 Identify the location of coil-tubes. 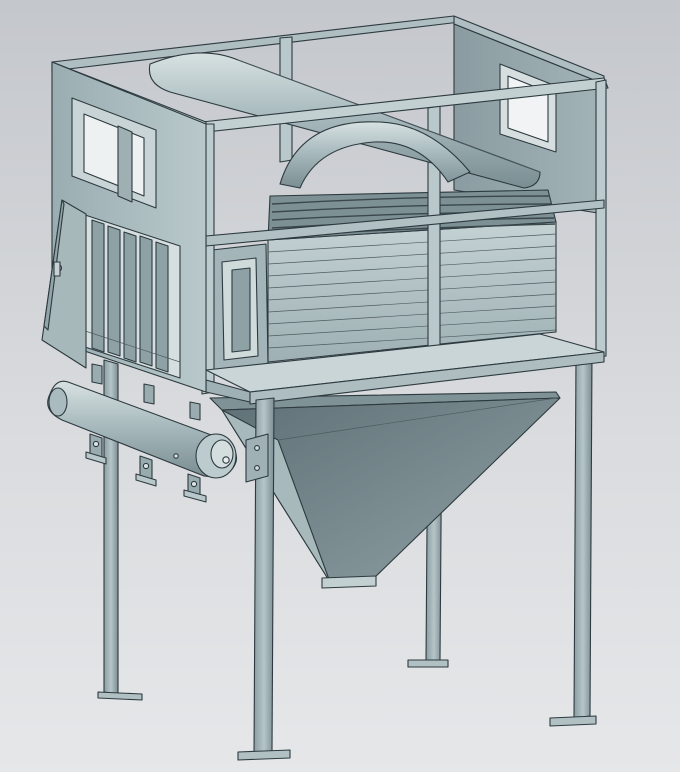
(130, 296).